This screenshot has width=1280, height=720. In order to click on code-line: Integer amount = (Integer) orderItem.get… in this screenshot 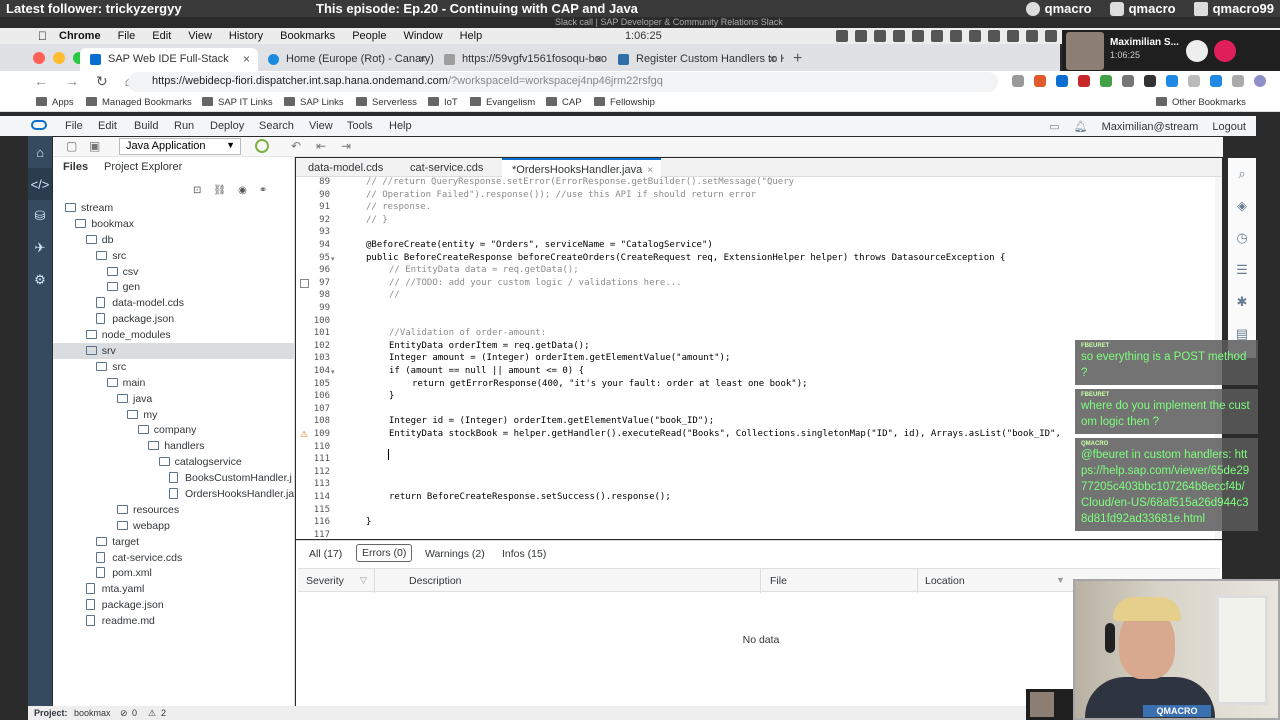, I will do `click(559, 358)`.